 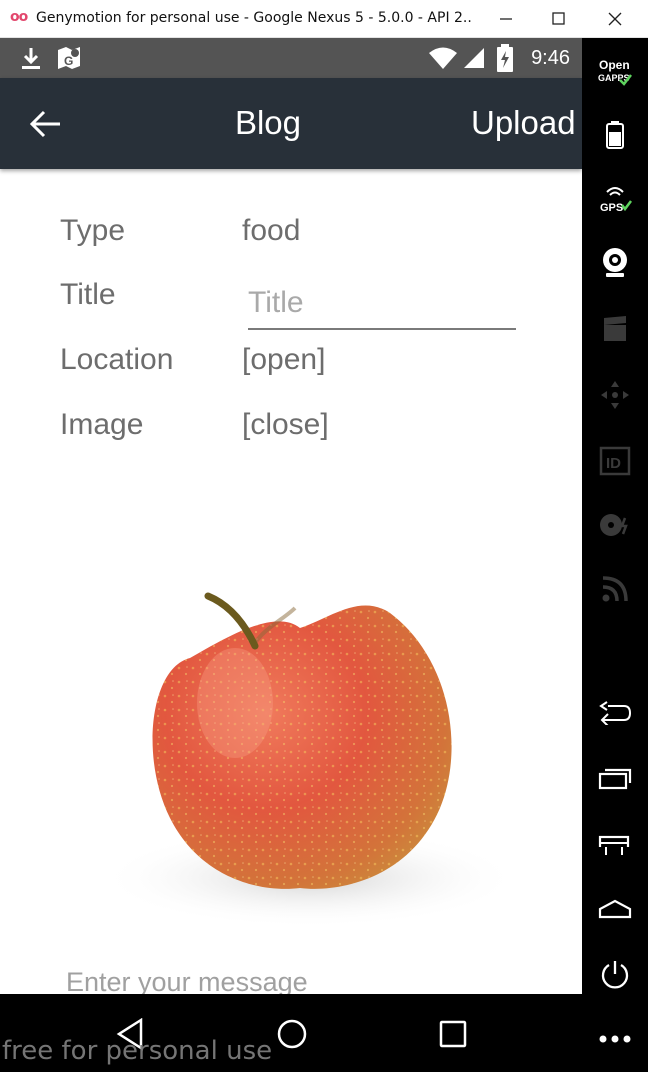 What do you see at coordinates (19, 17) in the screenshot?
I see `genymotion-logo: oo` at bounding box center [19, 17].